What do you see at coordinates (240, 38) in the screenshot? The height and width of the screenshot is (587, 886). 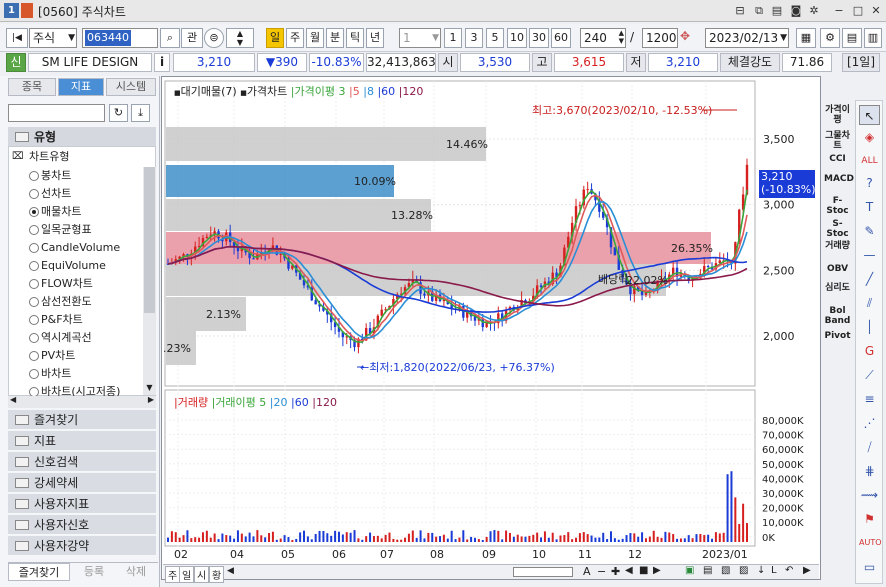 I see `stepper-icon: ▲ ▼` at bounding box center [240, 38].